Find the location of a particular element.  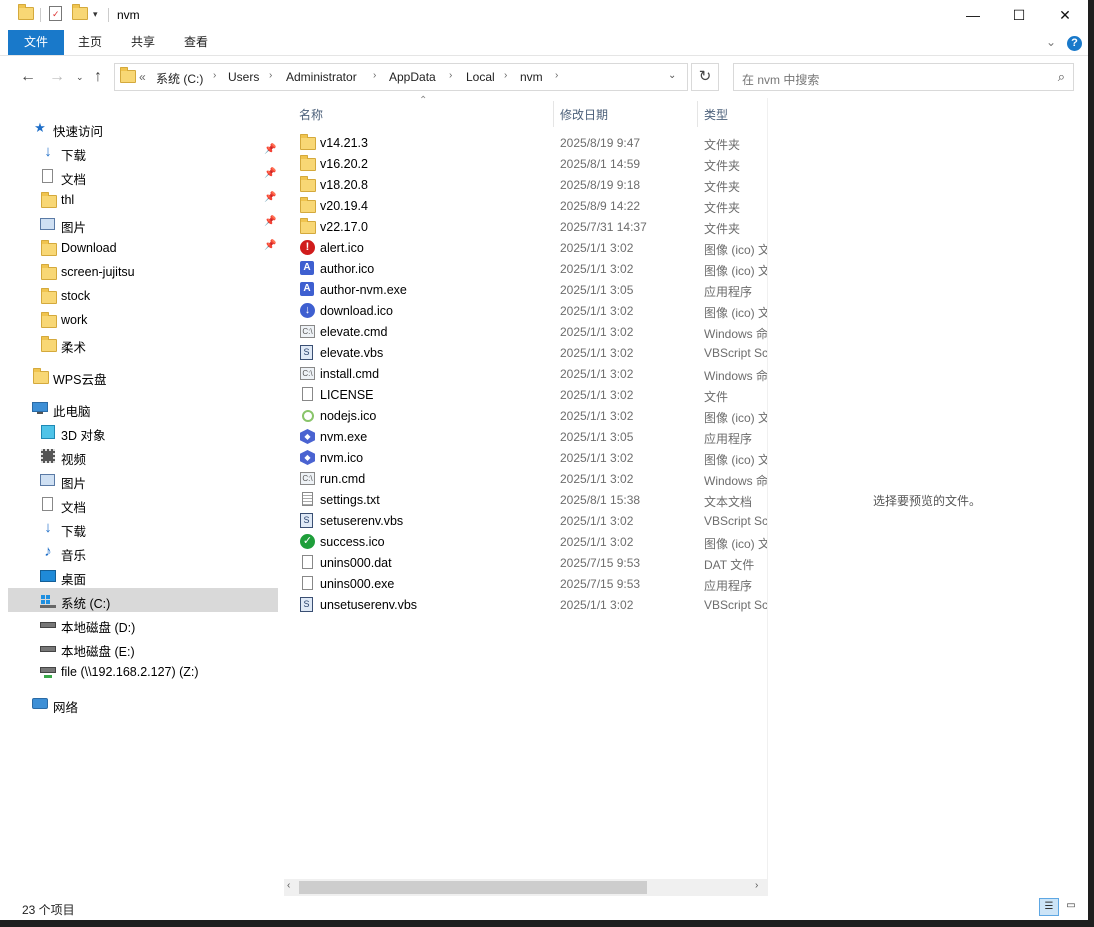

file-row: v14.21.3 2025/8/19 9:47 文件夹 is located at coordinates (532, 143).